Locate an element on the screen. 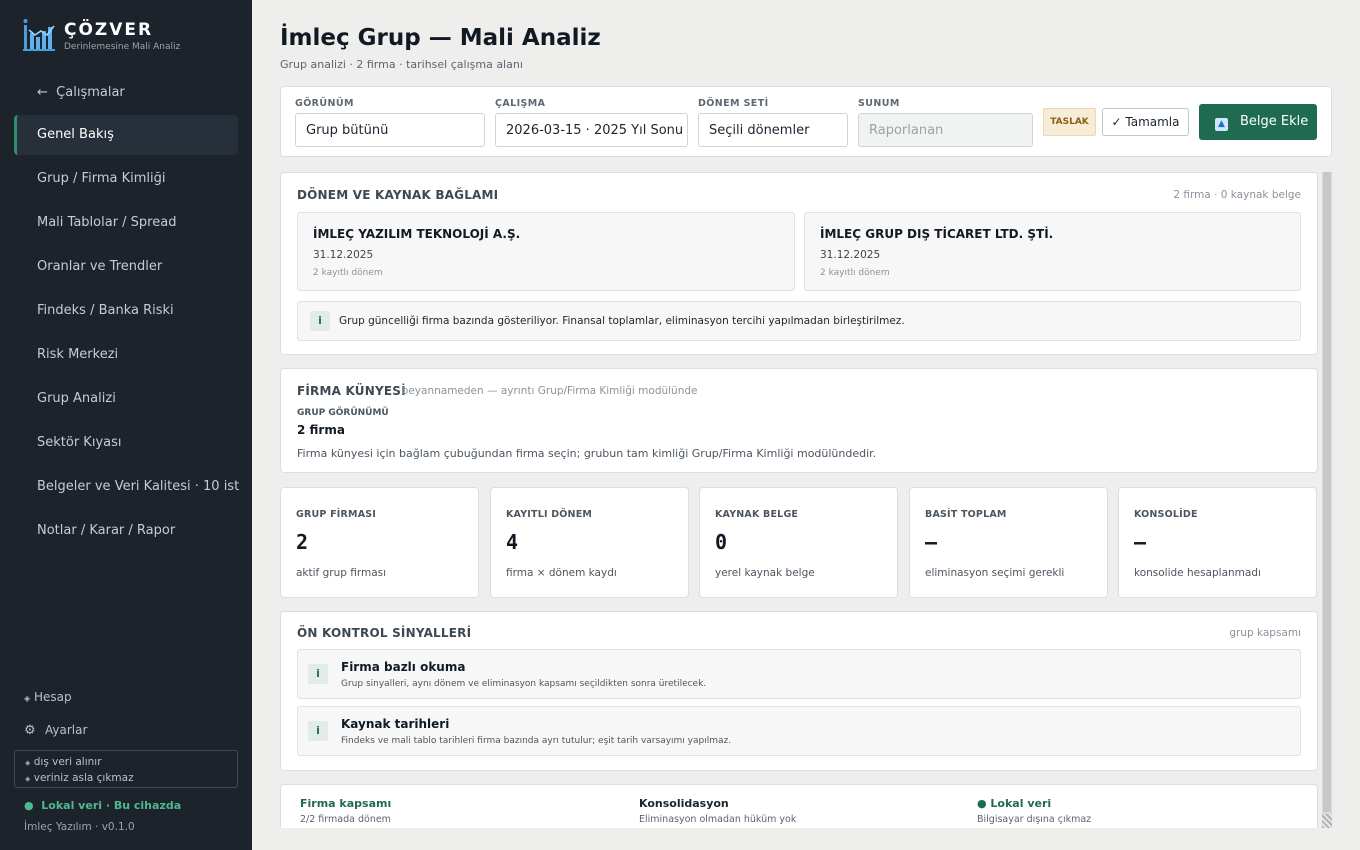 This screenshot has height=850, width=1360. presentation-select: Raporlanan is located at coordinates (945, 130).